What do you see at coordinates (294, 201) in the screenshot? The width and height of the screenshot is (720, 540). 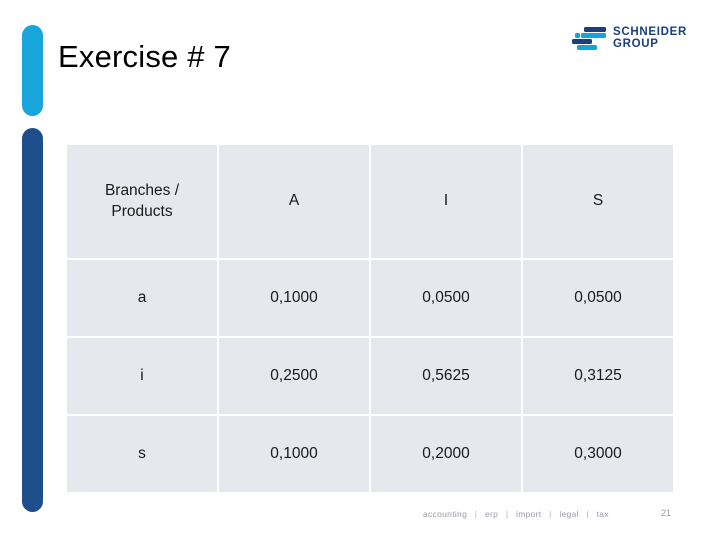 I see `table-header-a: A` at bounding box center [294, 201].